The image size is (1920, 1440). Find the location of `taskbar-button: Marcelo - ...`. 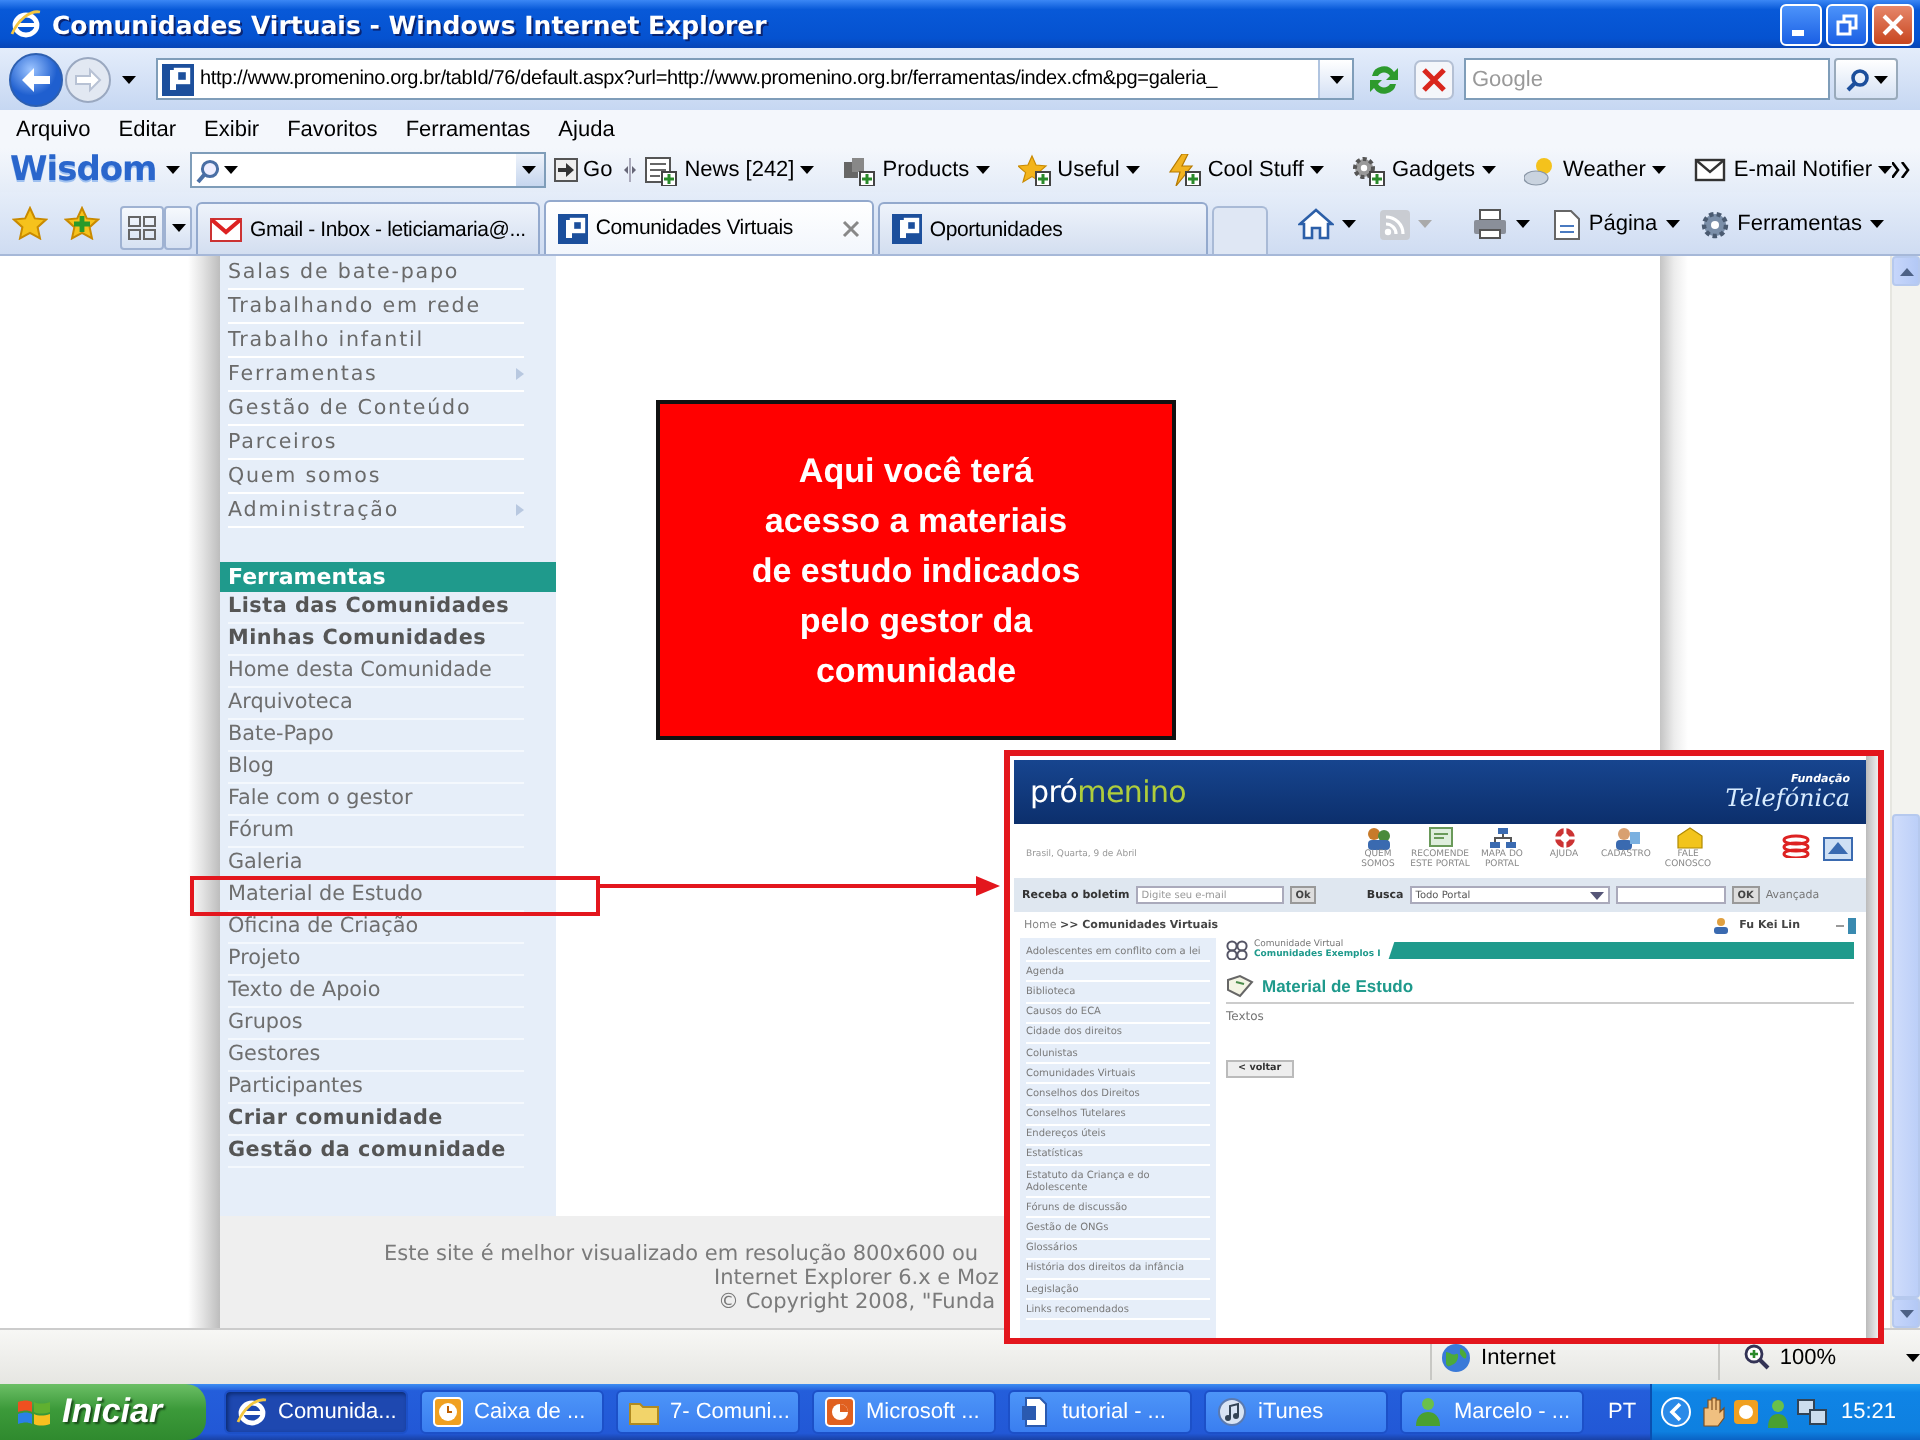

taskbar-button: Marcelo - ... is located at coordinates (1492, 1412).